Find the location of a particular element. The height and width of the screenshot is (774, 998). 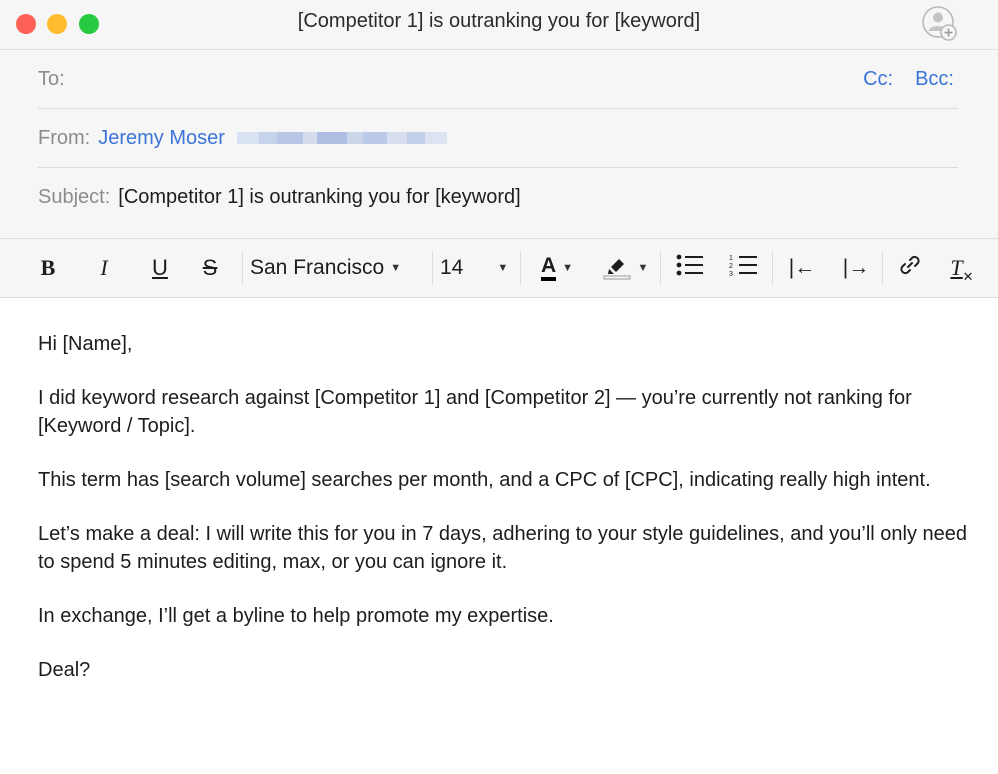

indent-button: |→ is located at coordinates (856, 268).